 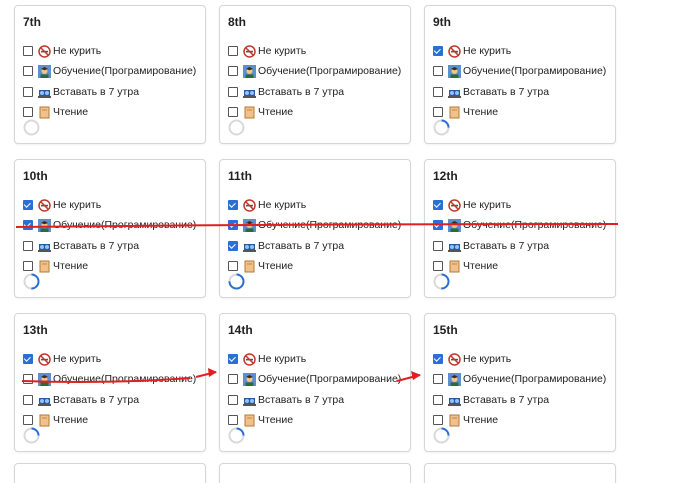 What do you see at coordinates (481, 266) in the screenshot?
I see `habit-label: Чтение` at bounding box center [481, 266].